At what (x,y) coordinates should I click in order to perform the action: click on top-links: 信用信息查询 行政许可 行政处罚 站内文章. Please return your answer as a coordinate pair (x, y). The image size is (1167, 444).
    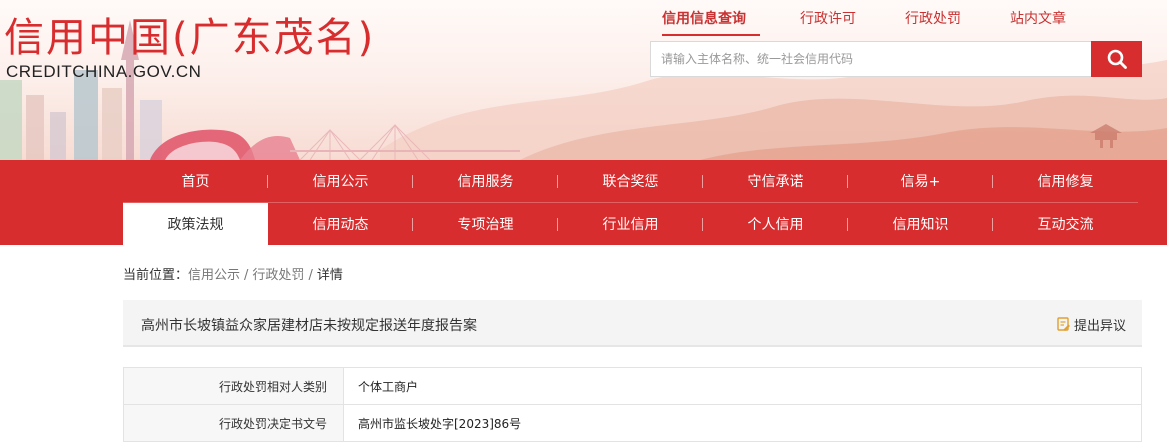
    Looking at the image, I should click on (875, 22).